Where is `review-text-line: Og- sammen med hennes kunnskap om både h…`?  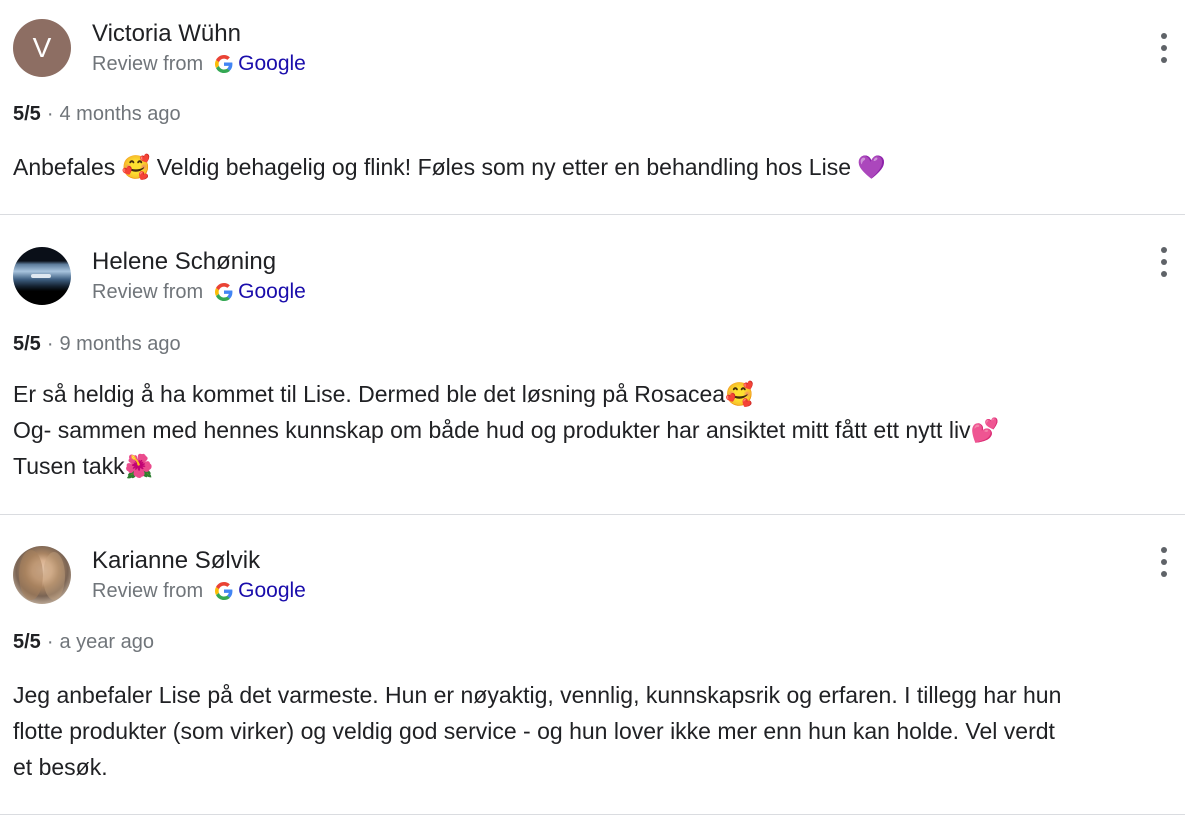
review-text-line: Og- sammen med hennes kunnskap om både h… is located at coordinates (506, 430).